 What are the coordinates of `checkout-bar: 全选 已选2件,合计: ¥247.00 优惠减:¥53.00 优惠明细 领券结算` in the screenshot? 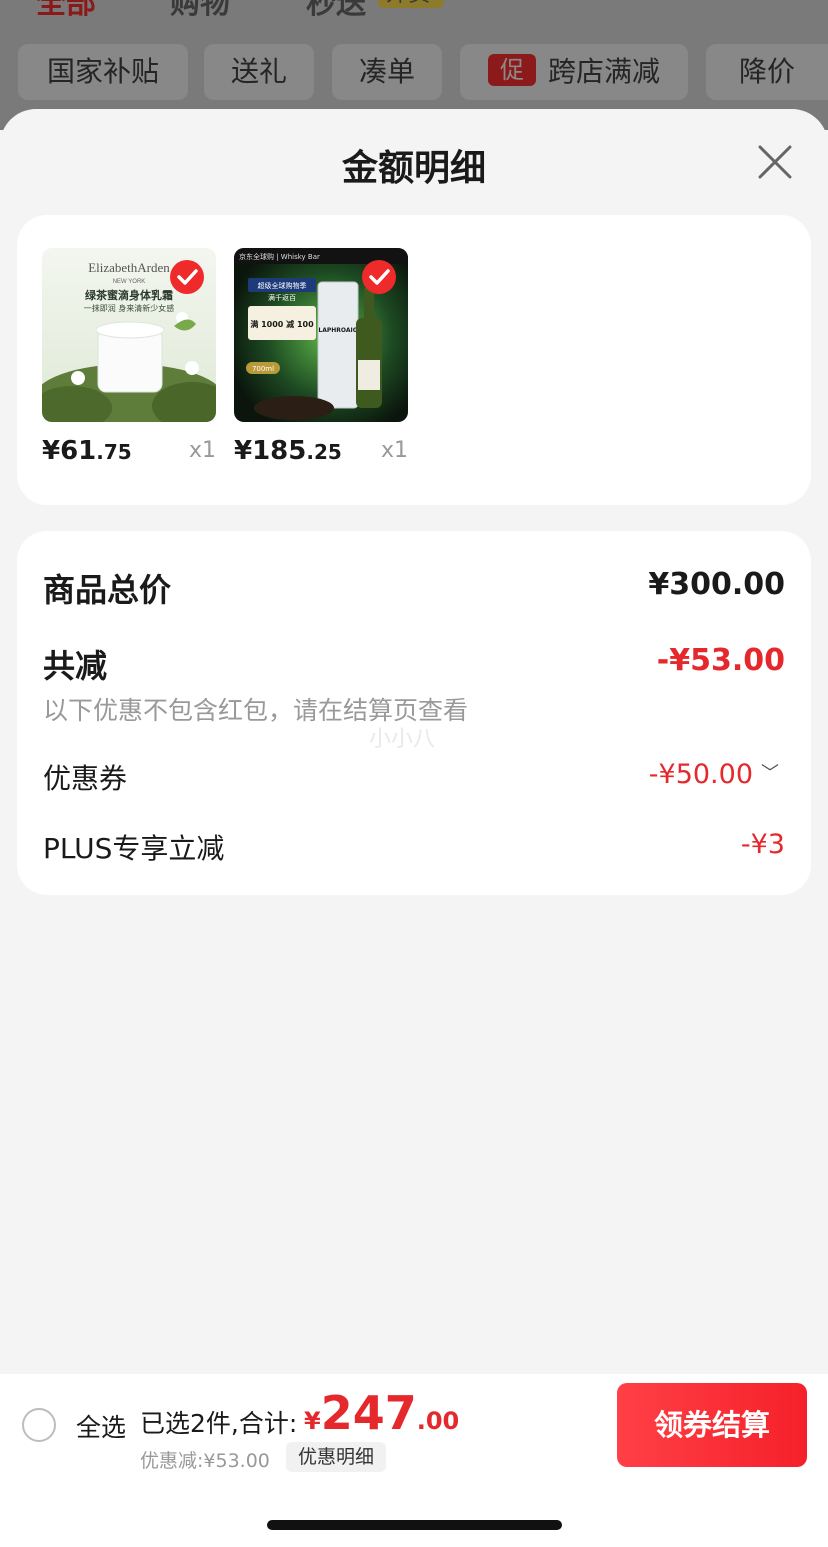 It's located at (414, 1424).